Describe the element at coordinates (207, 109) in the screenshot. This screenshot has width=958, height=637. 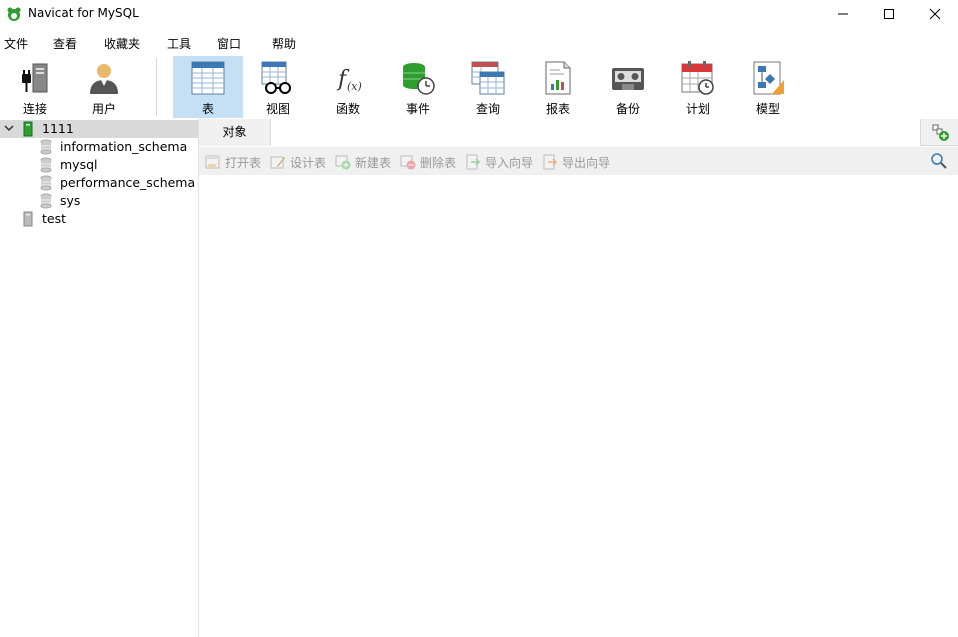
I see `table-label: 表` at that location.